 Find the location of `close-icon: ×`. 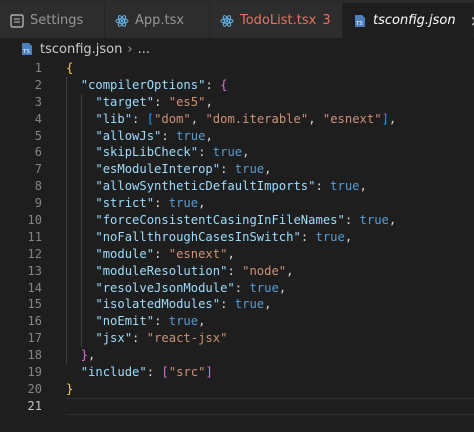

close-icon: × is located at coordinates (472, 21).